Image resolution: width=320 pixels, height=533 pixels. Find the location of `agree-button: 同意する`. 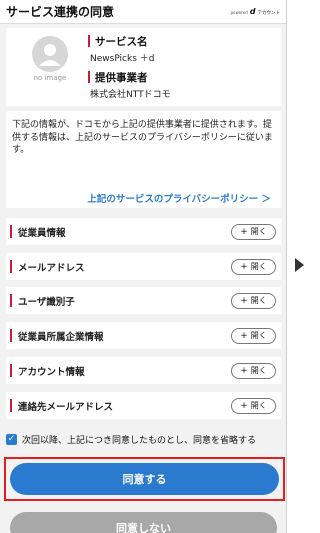

agree-button: 同意する is located at coordinates (144, 479).